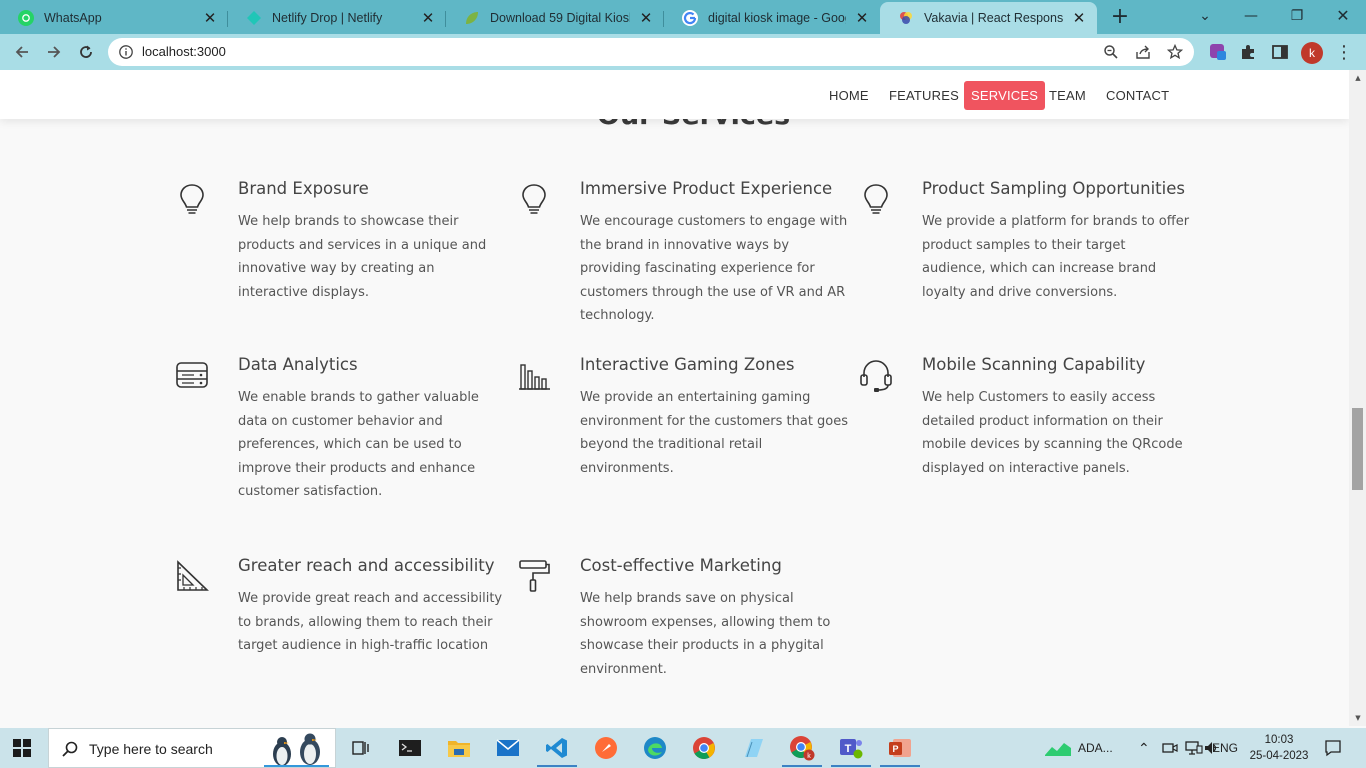  Describe the element at coordinates (298, 364) in the screenshot. I see `service-title: Data Analytics` at that location.